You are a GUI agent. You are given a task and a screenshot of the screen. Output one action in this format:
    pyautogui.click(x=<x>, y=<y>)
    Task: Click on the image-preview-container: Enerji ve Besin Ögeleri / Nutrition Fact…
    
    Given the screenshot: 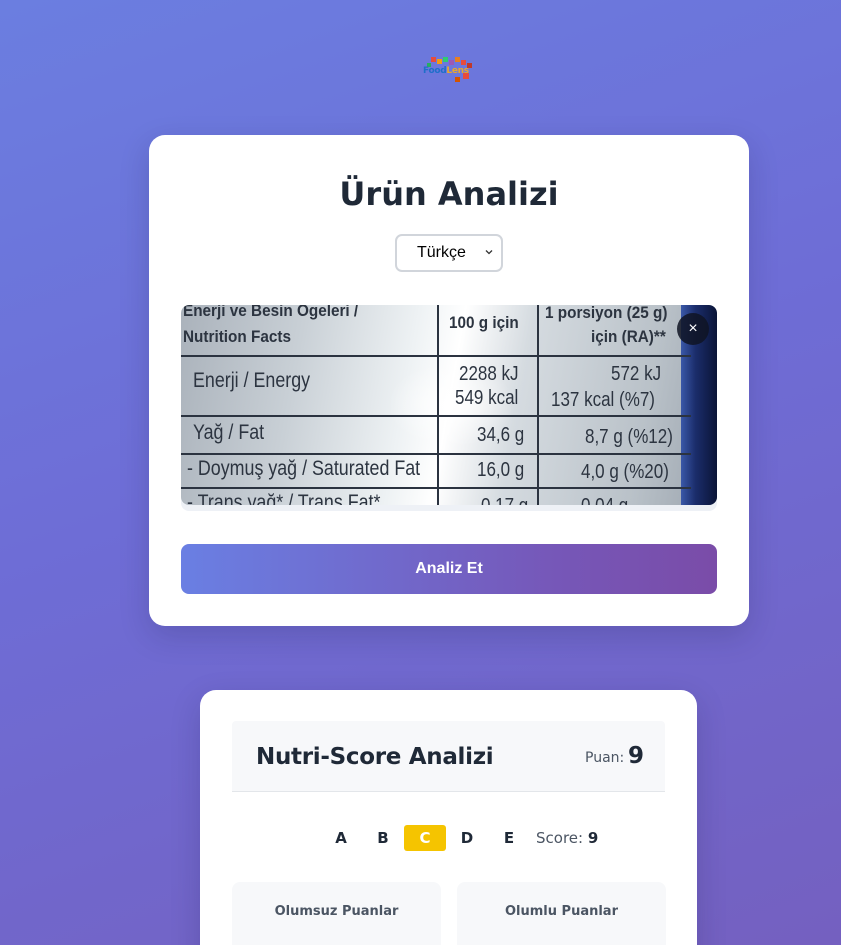 What is the action you would take?
    pyautogui.click(x=449, y=408)
    